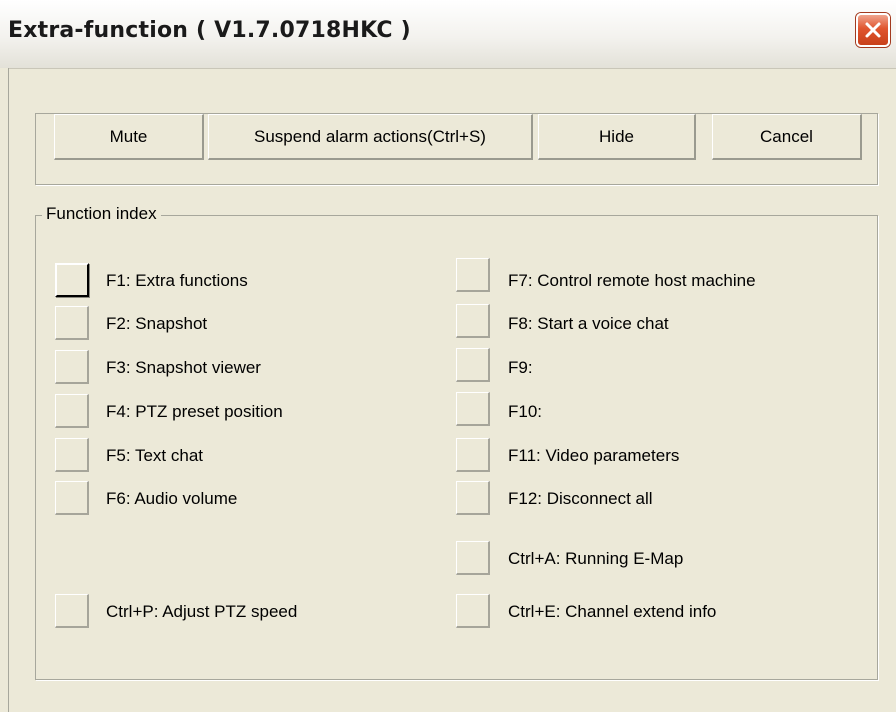 This screenshot has width=896, height=712. I want to click on cancel-button: Cancel, so click(787, 137).